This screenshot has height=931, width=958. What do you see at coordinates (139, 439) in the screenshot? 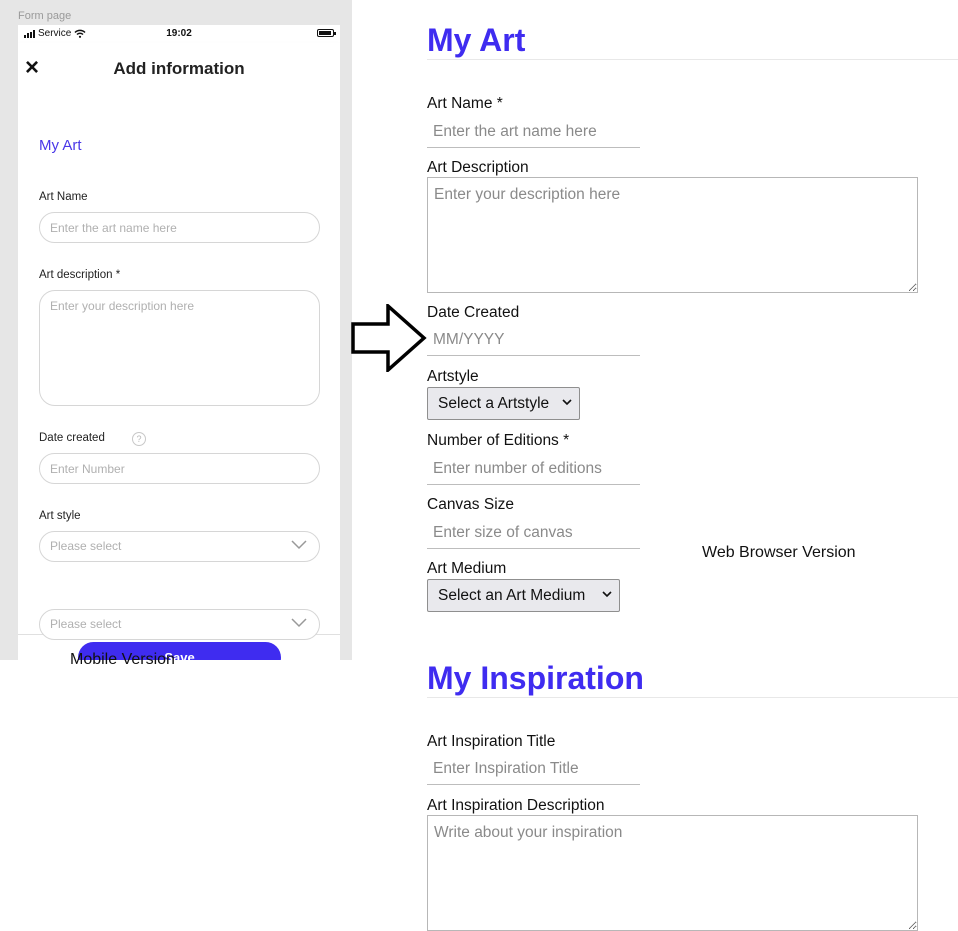
I see `help-icon: ?` at bounding box center [139, 439].